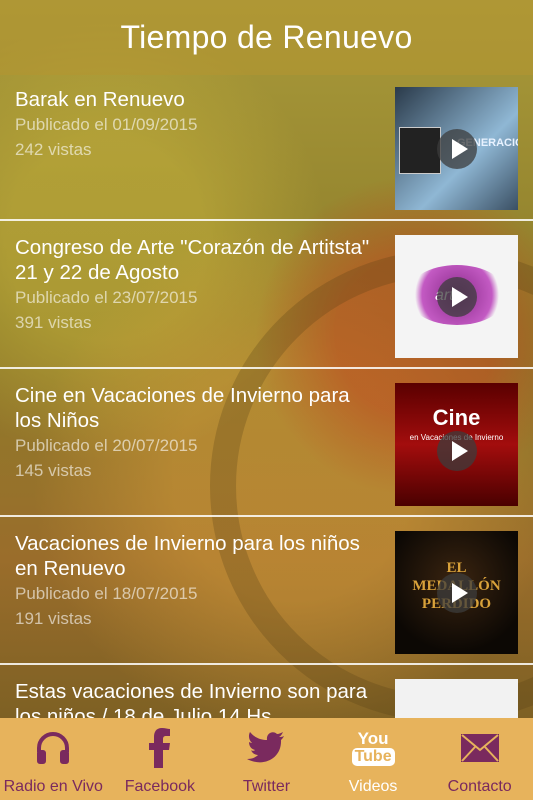  I want to click on video-views: 391 vistas, so click(53, 322).